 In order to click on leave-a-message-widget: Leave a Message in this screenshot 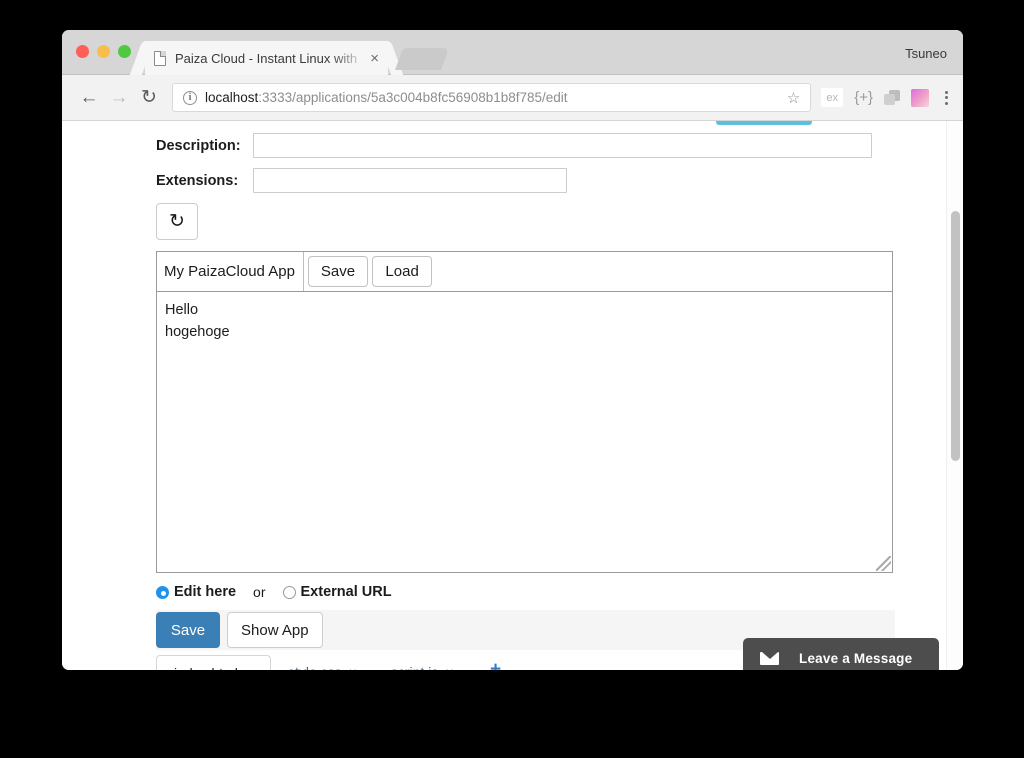, I will do `click(841, 654)`.